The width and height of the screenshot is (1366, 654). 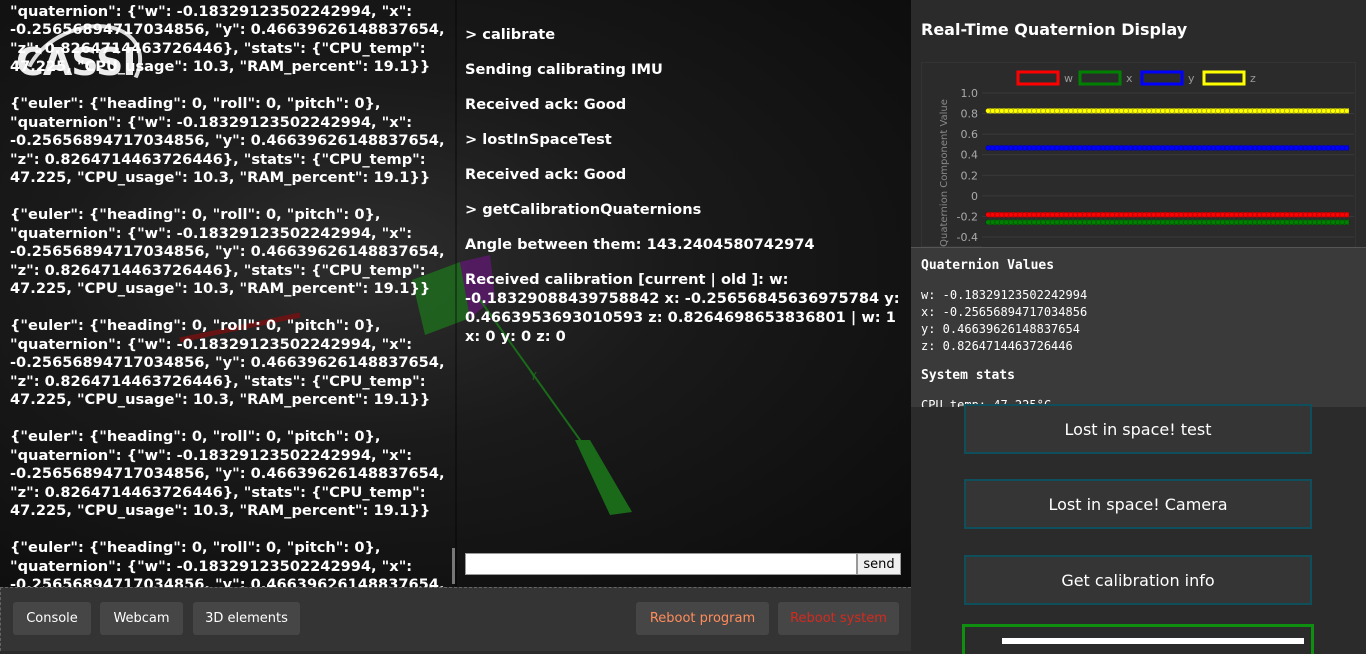 I want to click on reboot-program-button: Reboot program, so click(x=702, y=618).